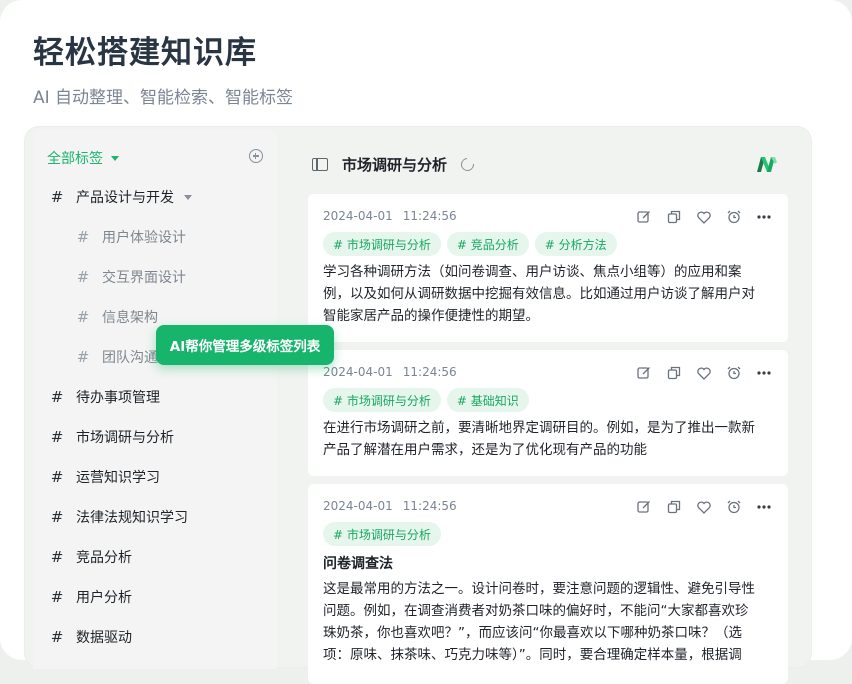 The width and height of the screenshot is (852, 684). I want to click on sidebar-item-ux-design: # 用户体验设计, so click(155, 237).